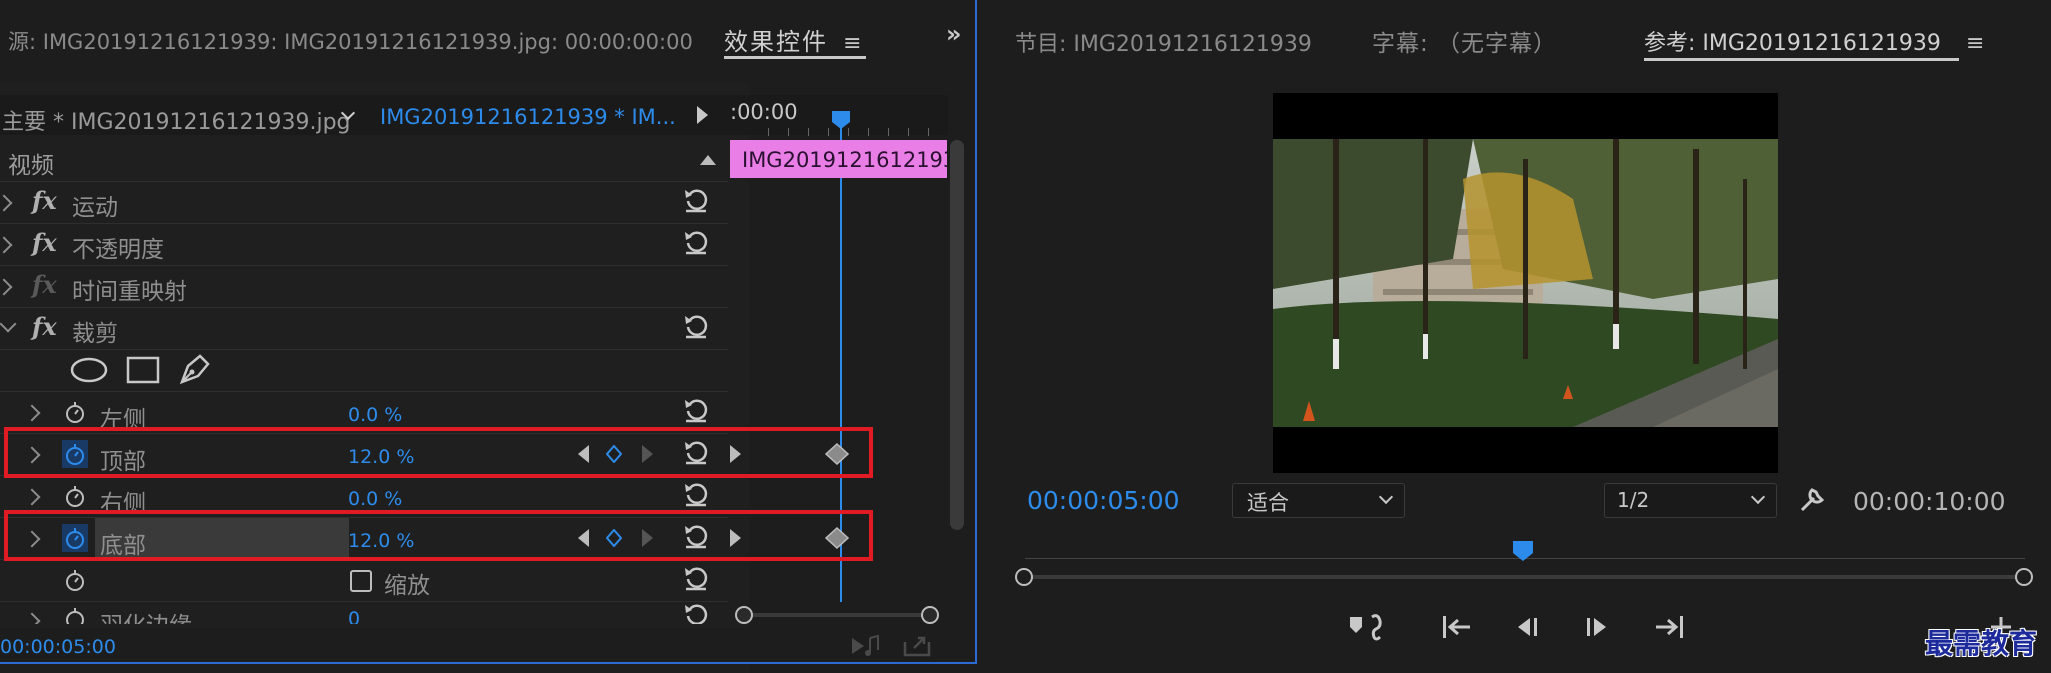  Describe the element at coordinates (361, 581) in the screenshot. I see `zoom-checkbox` at that location.